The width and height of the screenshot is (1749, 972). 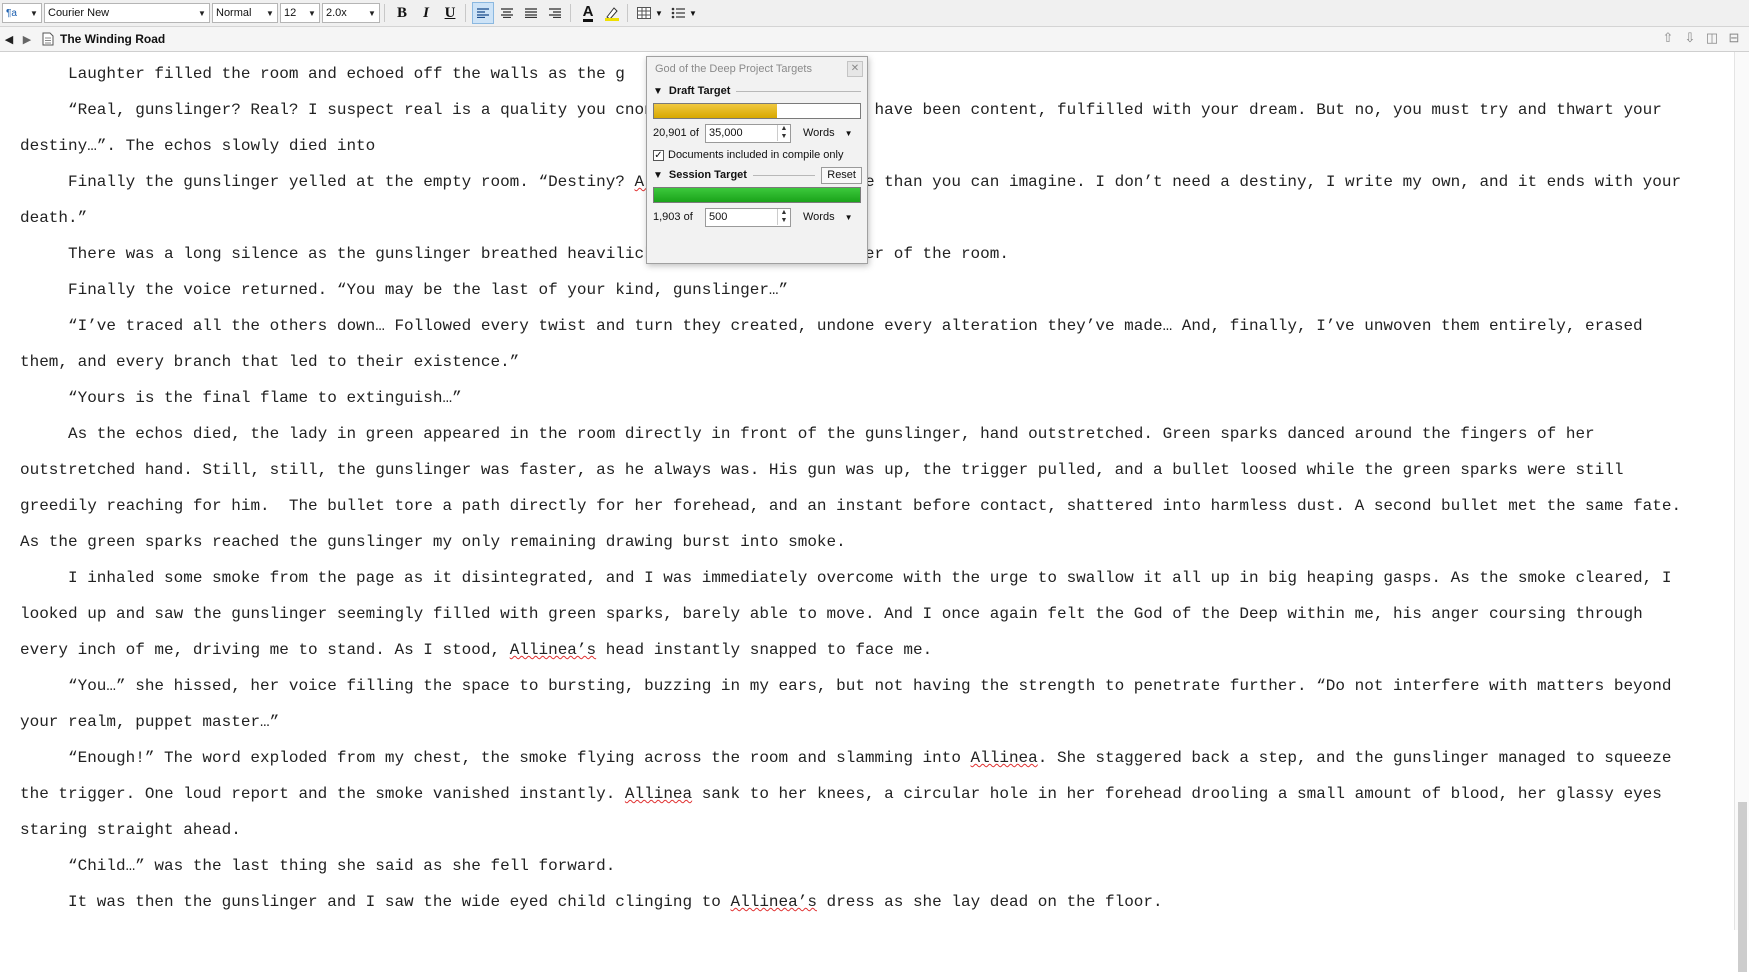 I want to click on align-center-icon, so click(x=507, y=13).